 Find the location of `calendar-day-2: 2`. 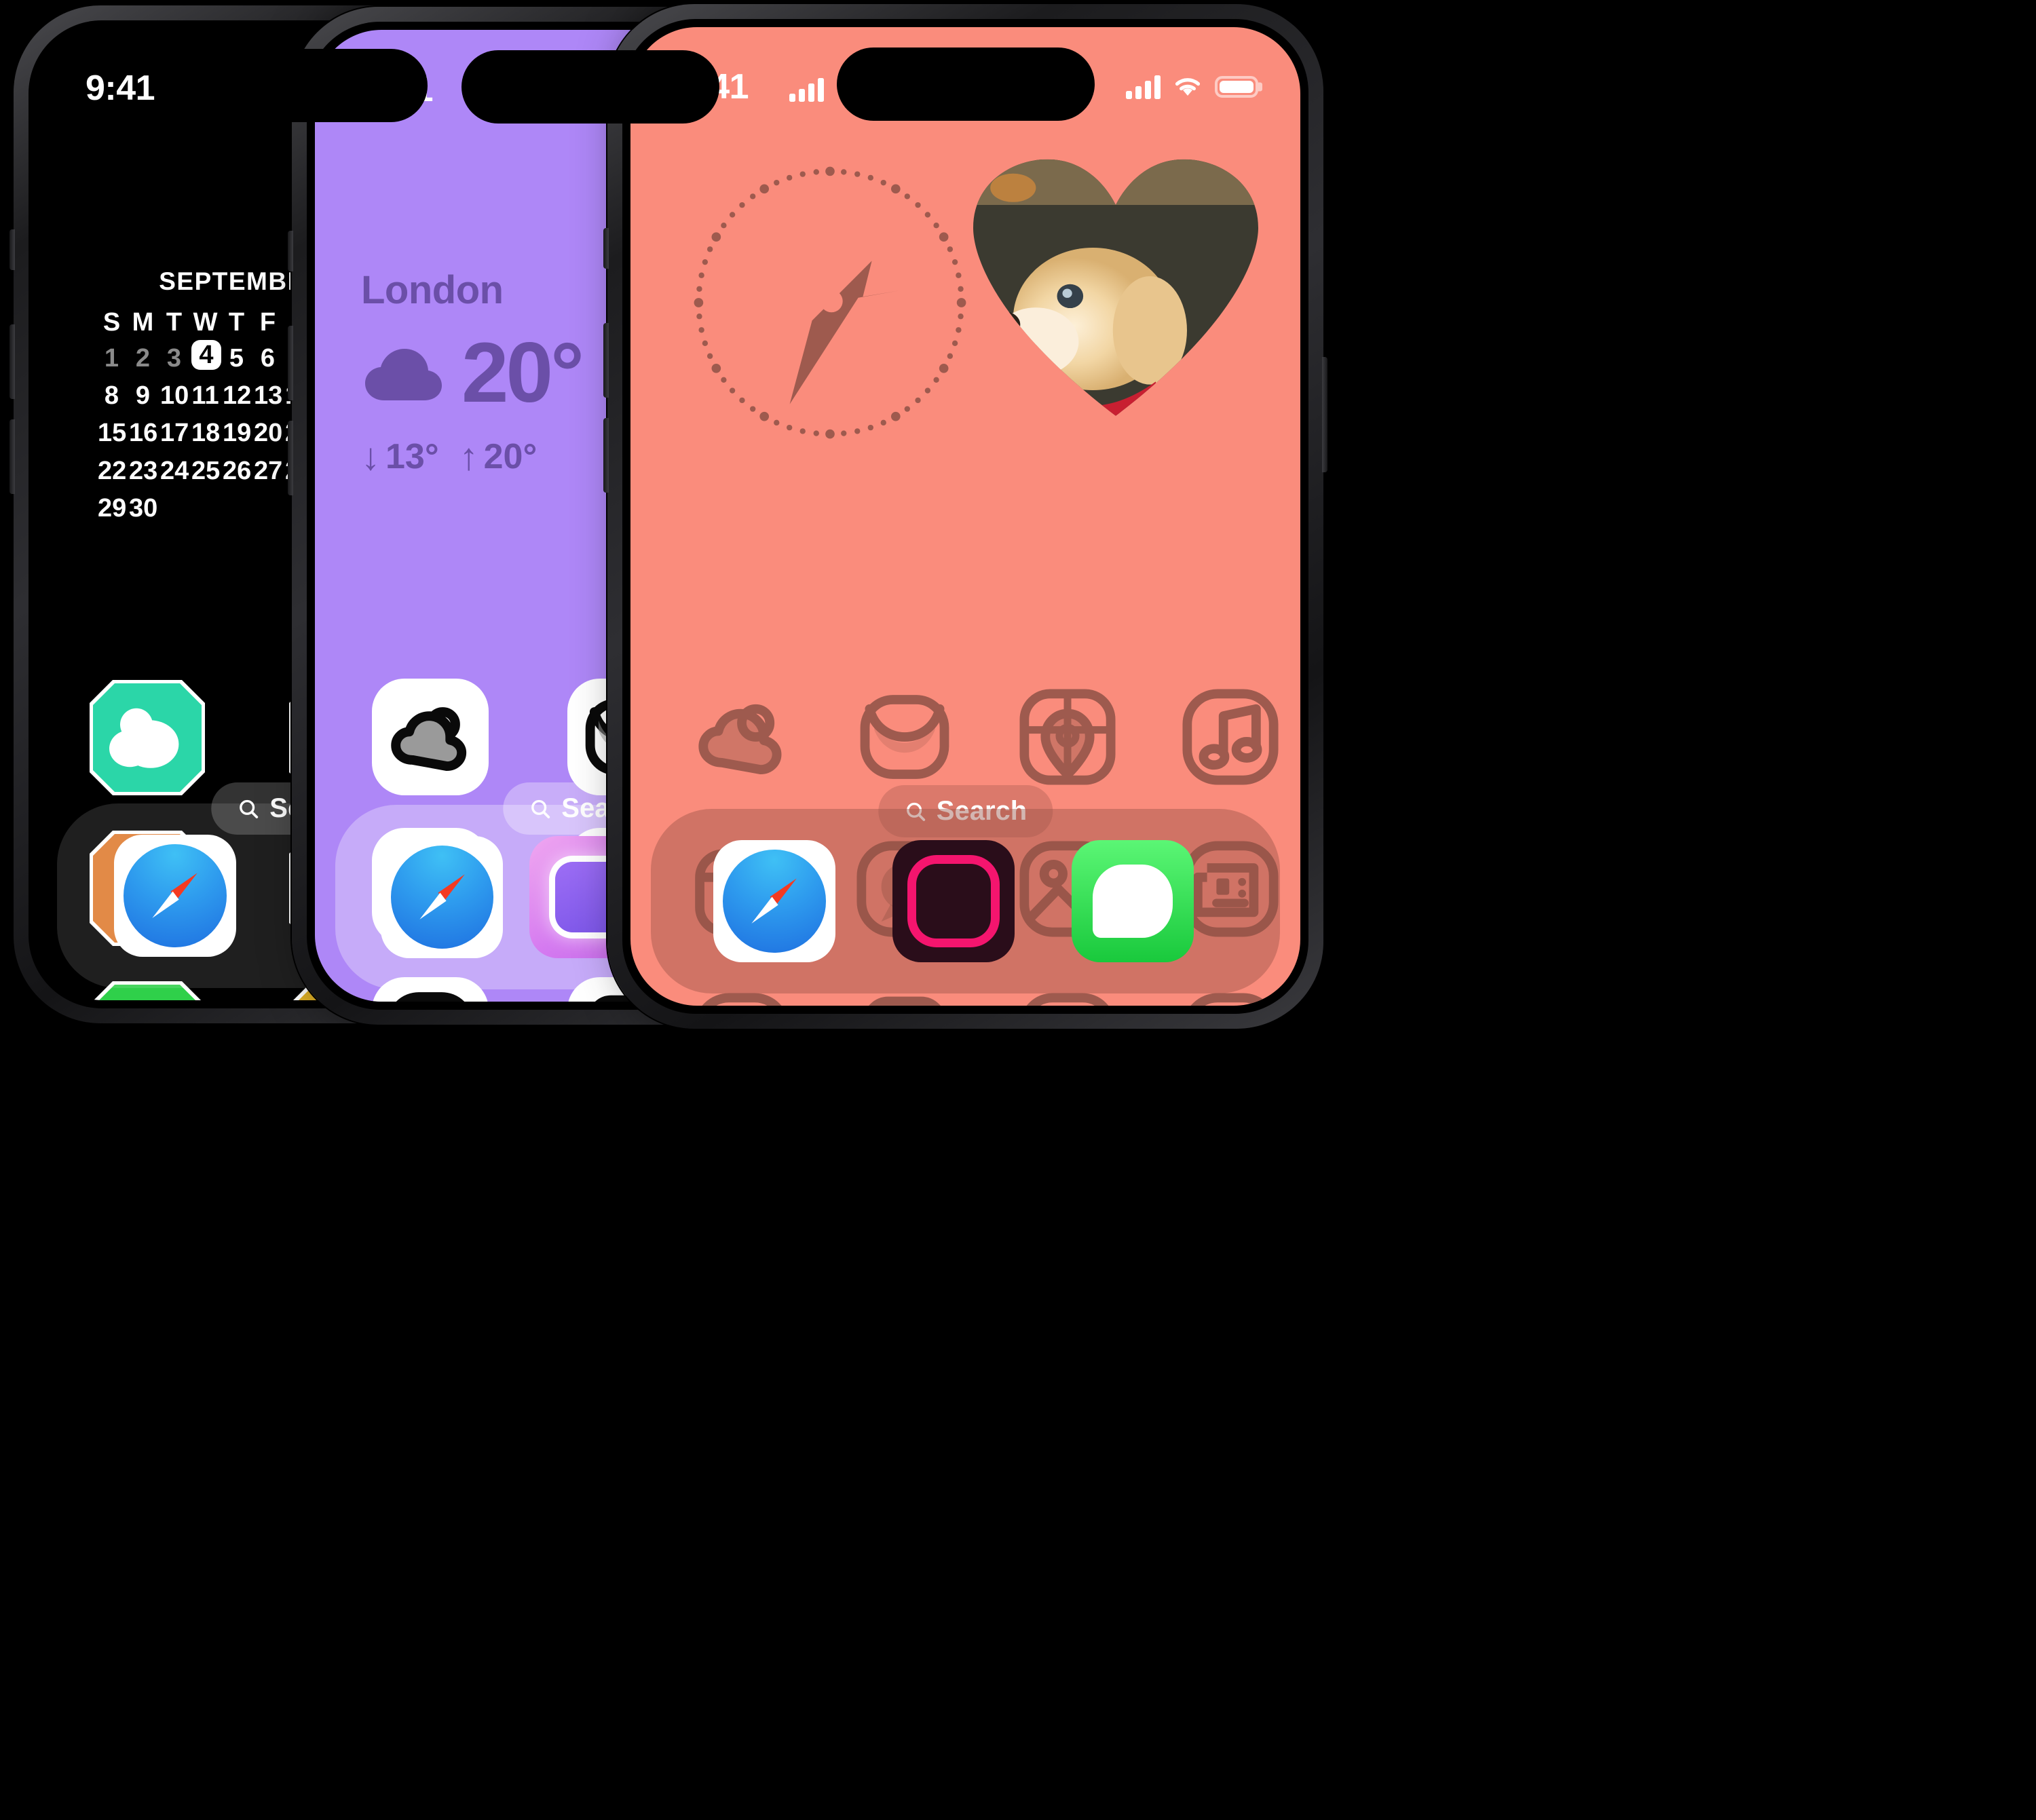

calendar-day-2: 2 is located at coordinates (143, 358).